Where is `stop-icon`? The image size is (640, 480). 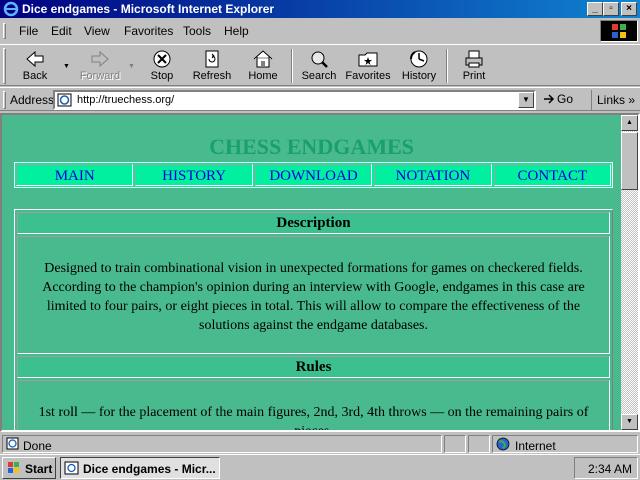 stop-icon is located at coordinates (162, 59).